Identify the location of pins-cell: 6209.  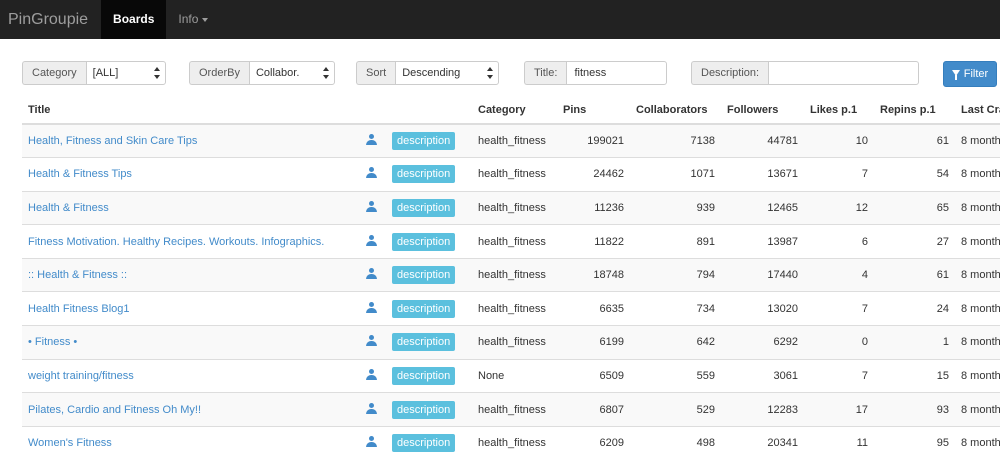
(593, 442).